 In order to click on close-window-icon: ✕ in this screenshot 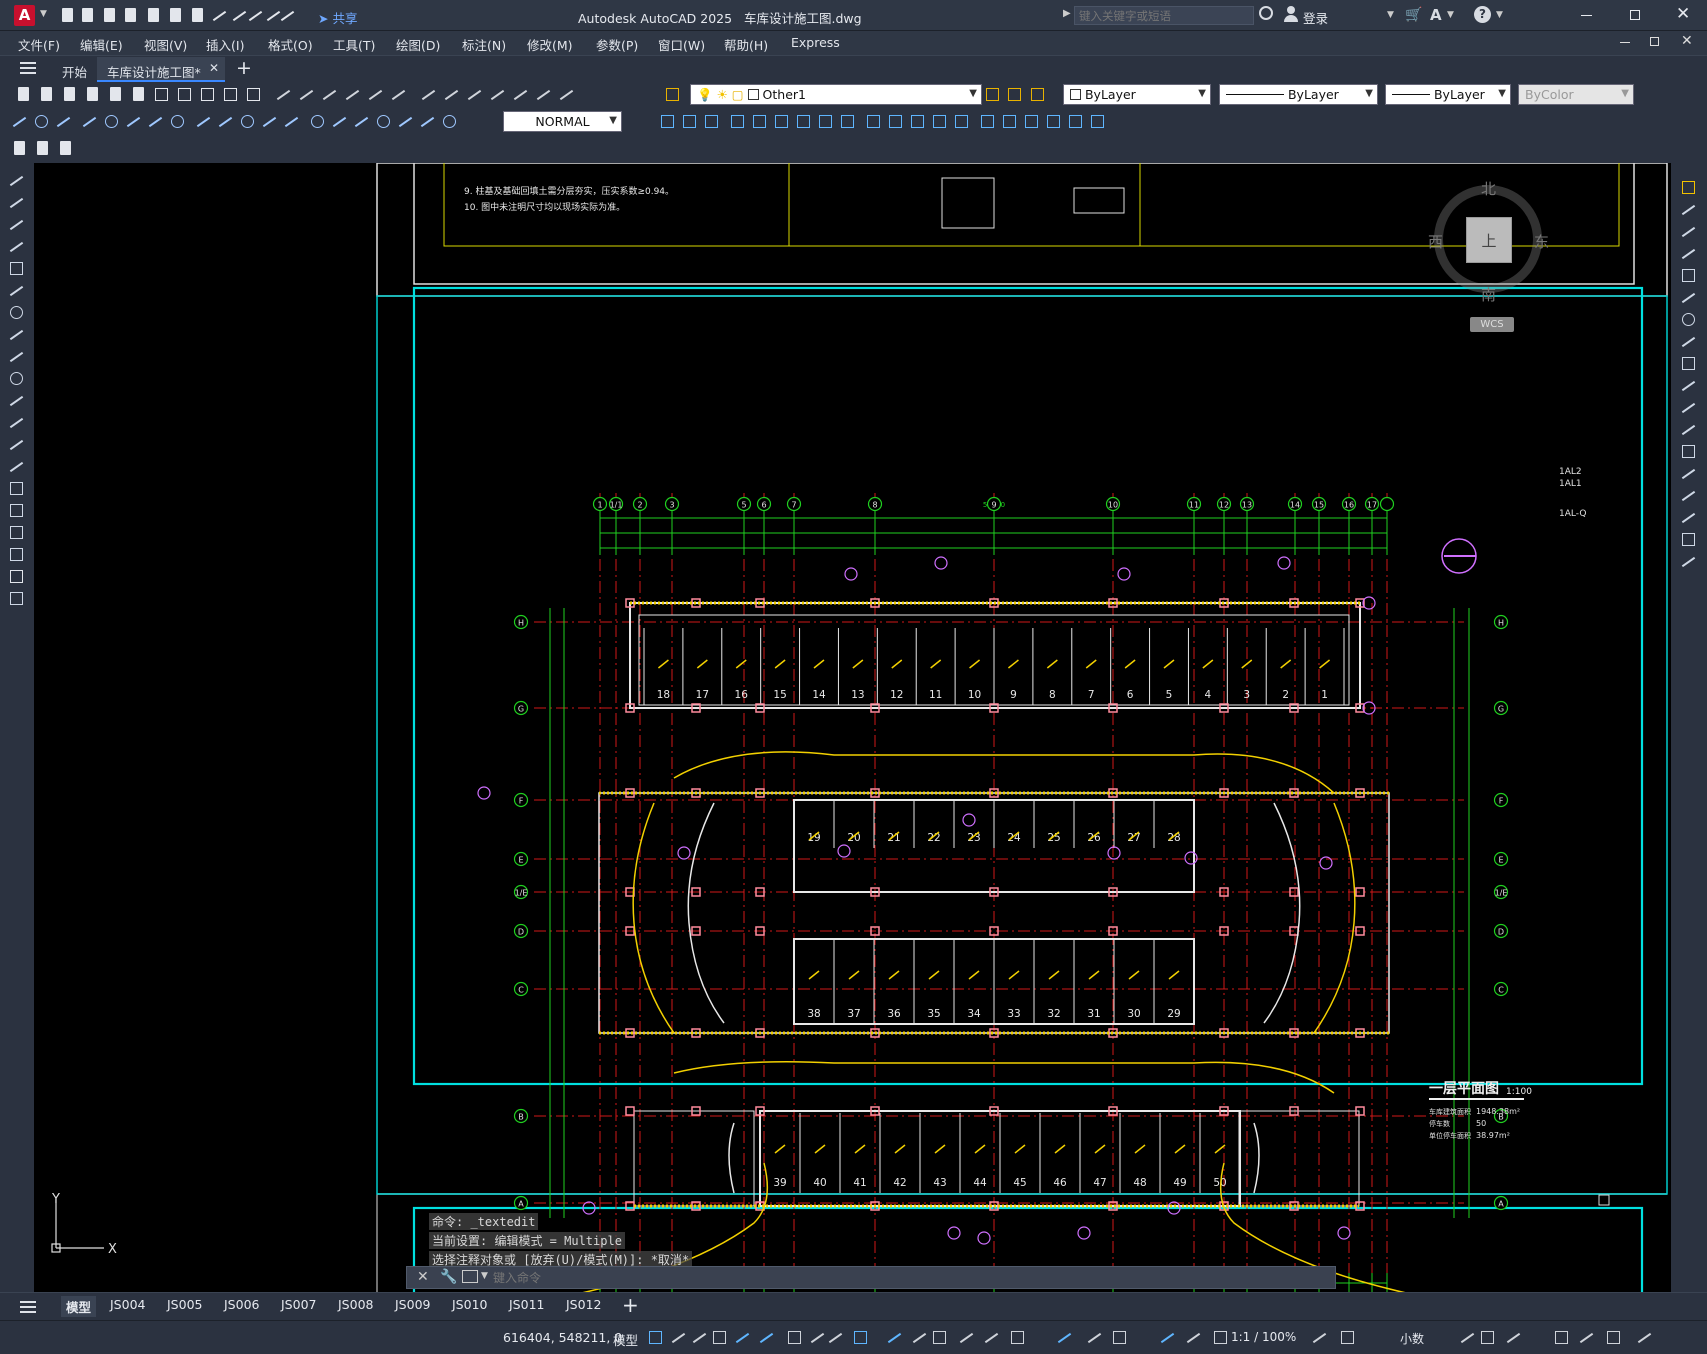, I will do `click(1683, 14)`.